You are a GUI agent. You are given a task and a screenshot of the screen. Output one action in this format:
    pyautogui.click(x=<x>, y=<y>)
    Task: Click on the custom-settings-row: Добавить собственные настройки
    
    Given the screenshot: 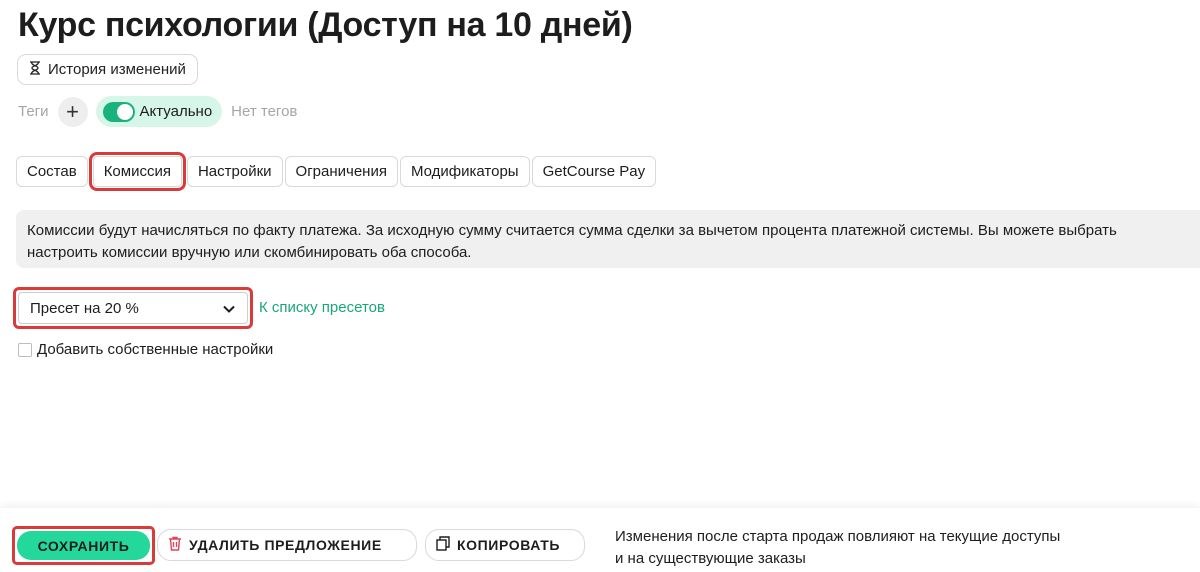 What is the action you would take?
    pyautogui.click(x=145, y=349)
    